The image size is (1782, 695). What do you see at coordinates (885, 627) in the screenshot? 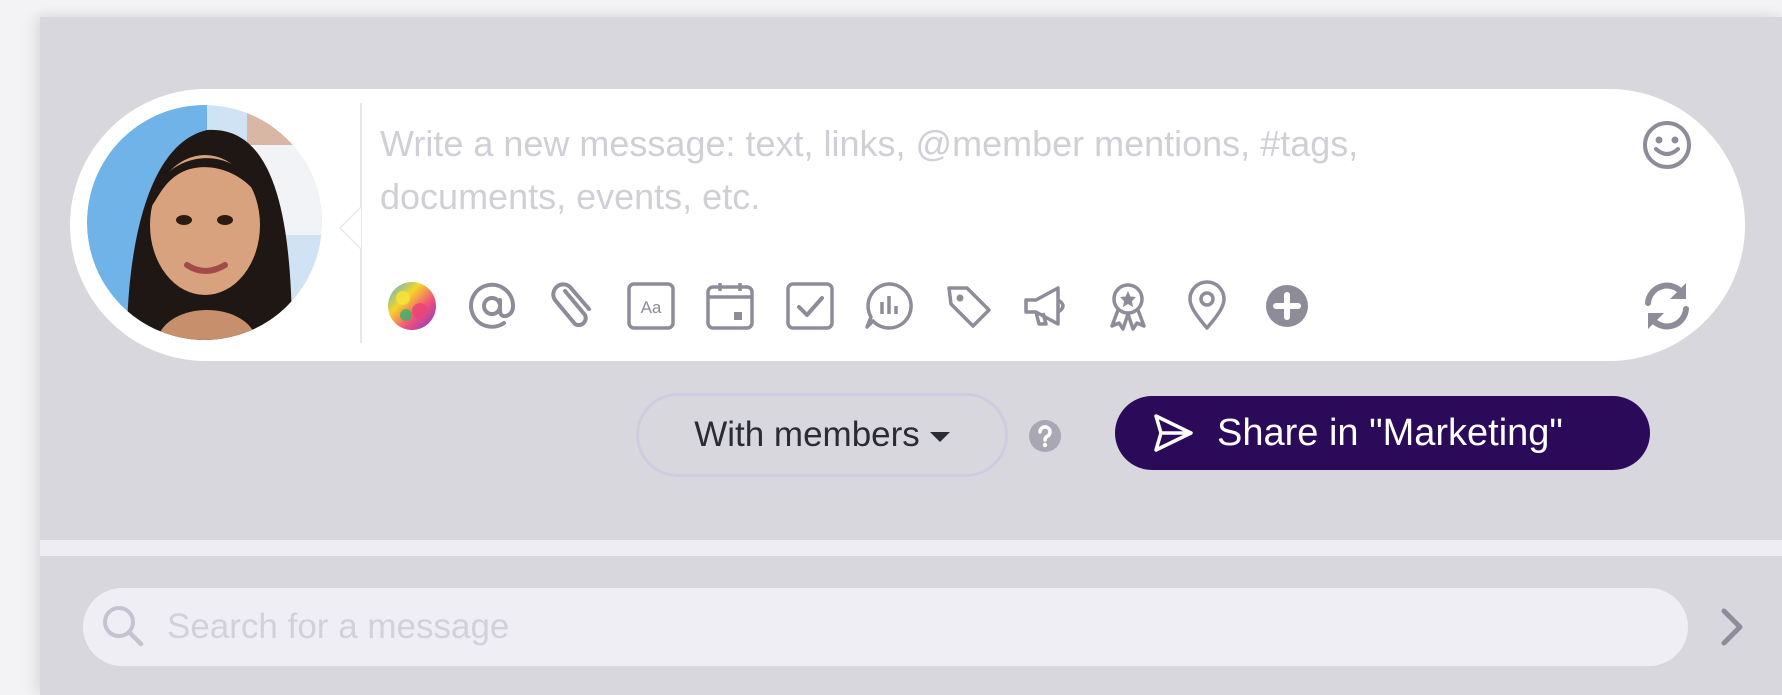
I see `search-input: Search for a message` at bounding box center [885, 627].